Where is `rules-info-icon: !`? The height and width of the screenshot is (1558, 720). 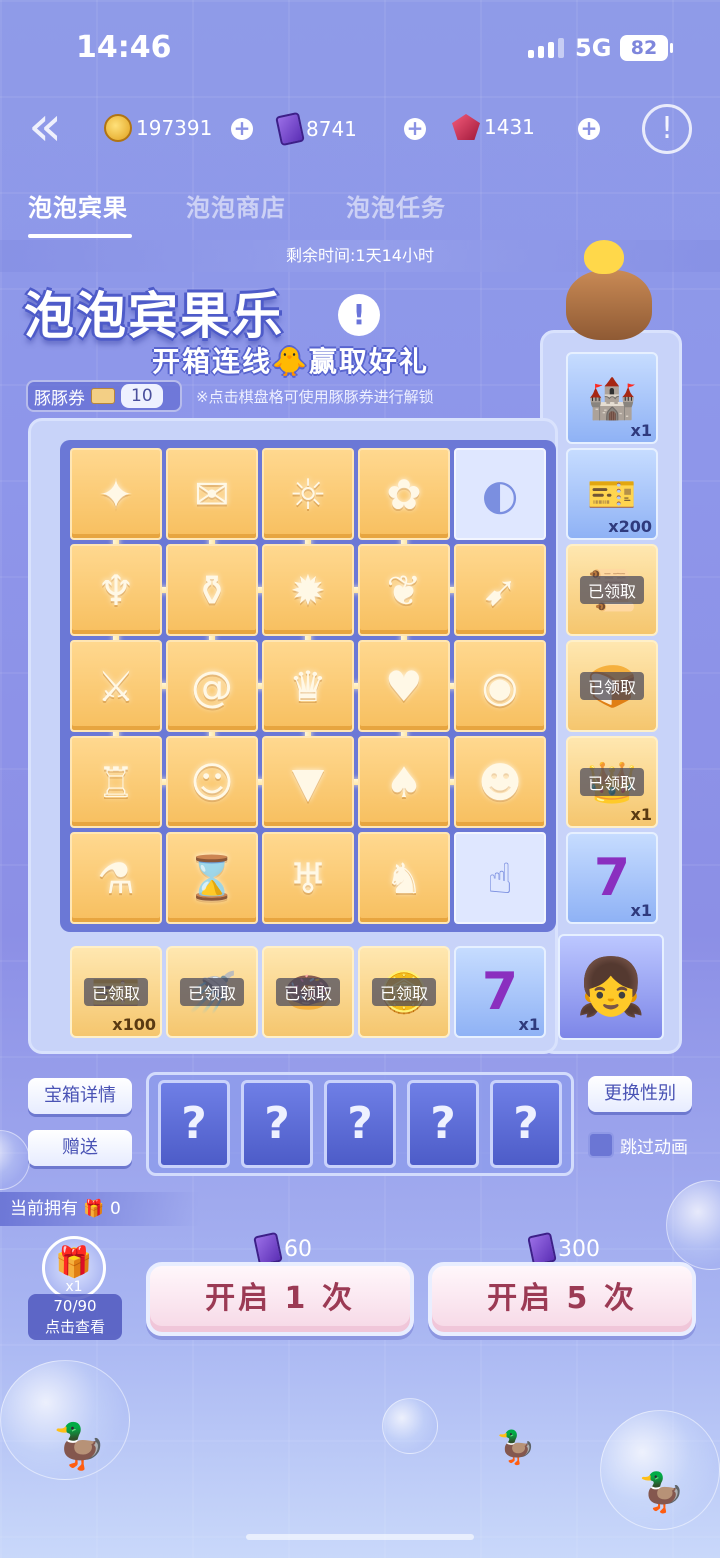
rules-info-icon: ! is located at coordinates (359, 315).